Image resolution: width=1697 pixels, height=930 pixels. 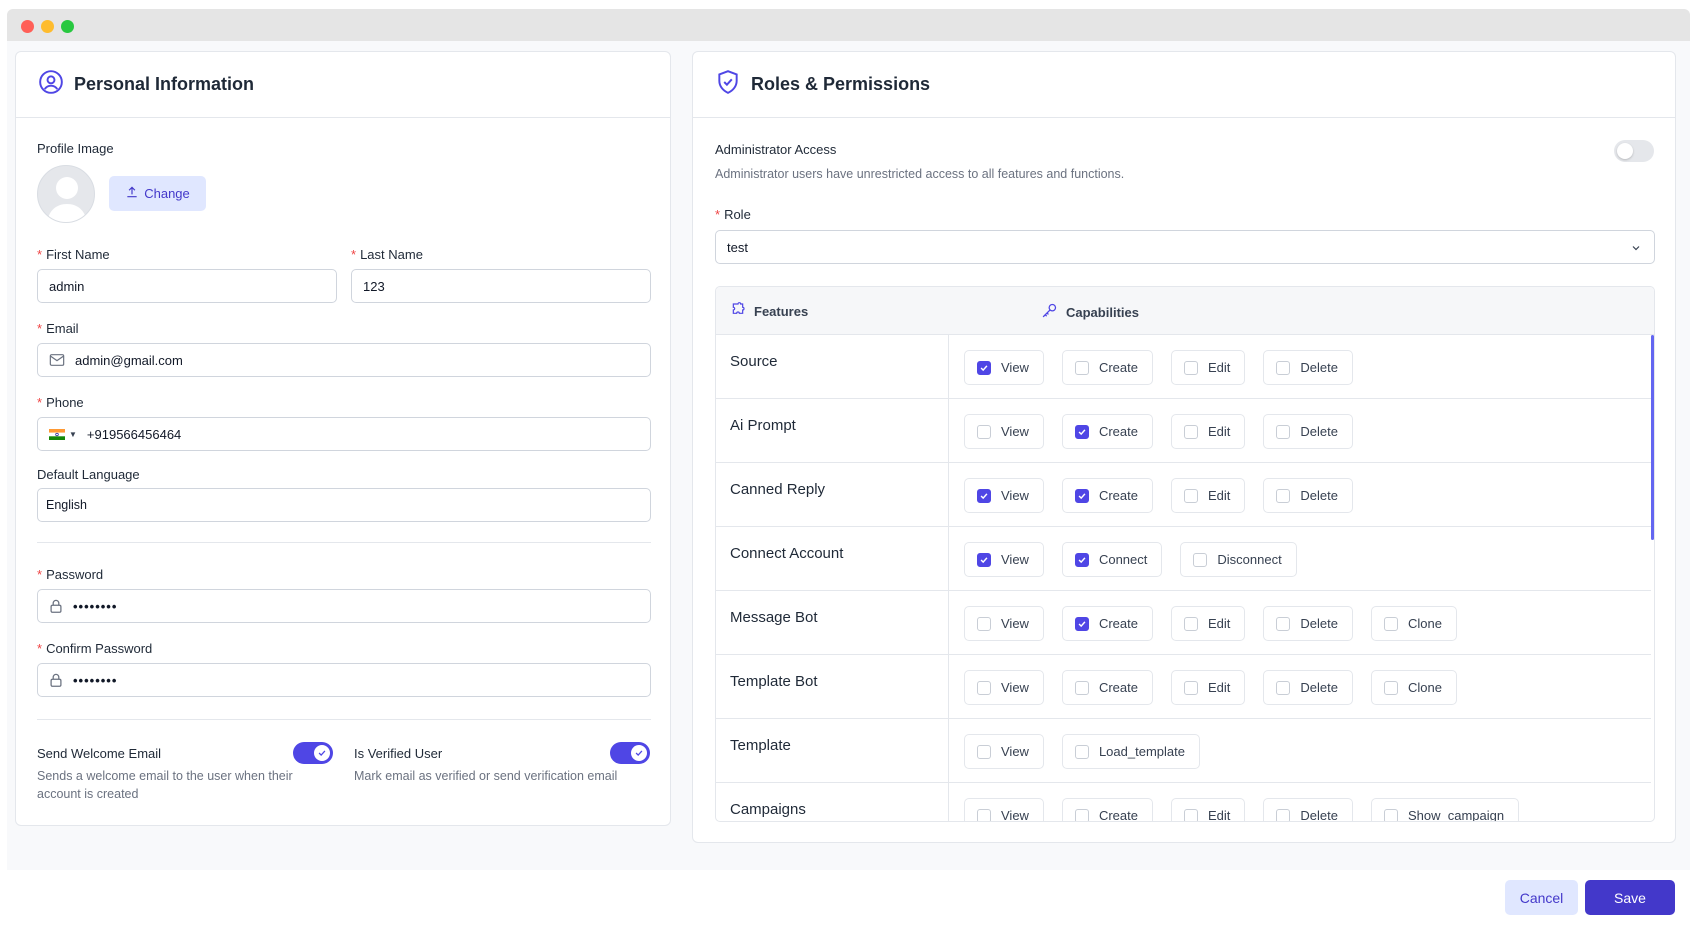 I want to click on email-field: admin@gmail.com, so click(x=344, y=360).